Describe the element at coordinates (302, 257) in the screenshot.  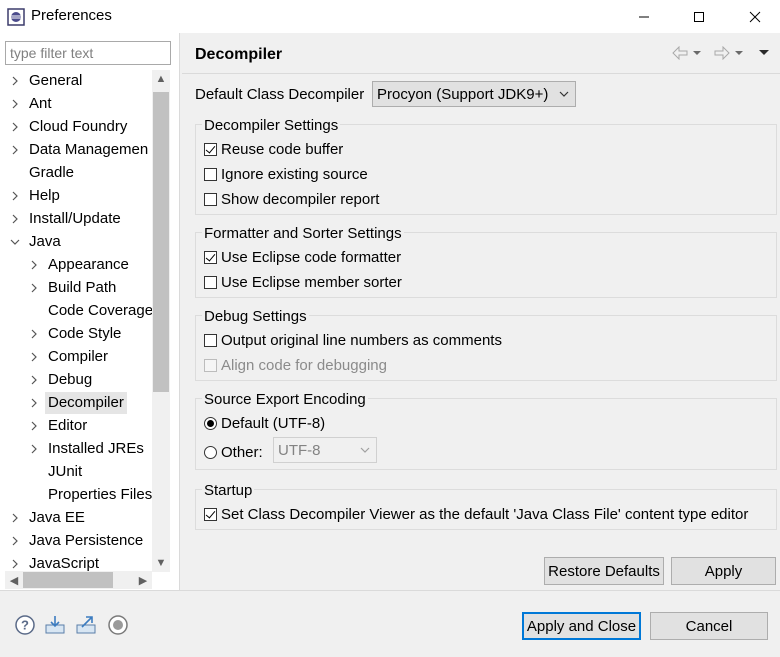
I see `use-eclipse-formatter-checkbox: Use Eclipse code formatter` at that location.